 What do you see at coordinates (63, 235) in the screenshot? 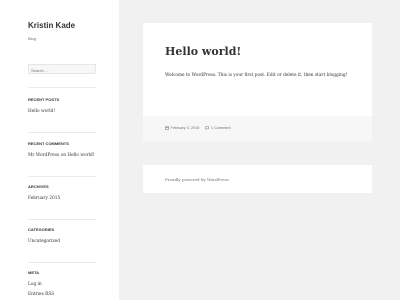
I see `widget-categories: CATEGORIES Uncategorized` at bounding box center [63, 235].